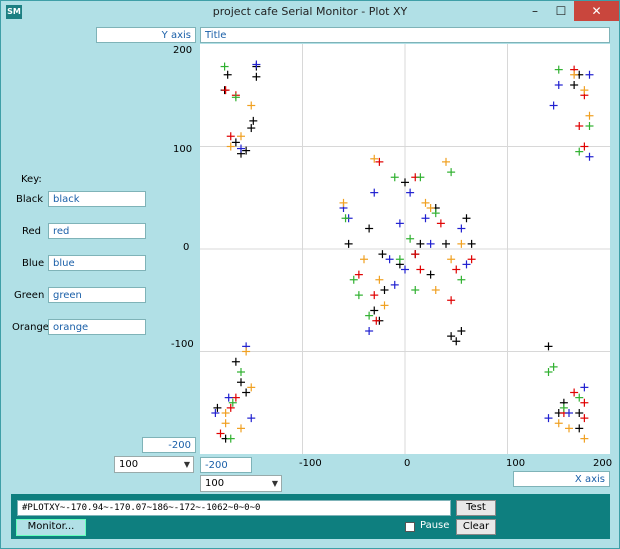  What do you see at coordinates (97, 231) in the screenshot?
I see `key-field-red: red` at bounding box center [97, 231].